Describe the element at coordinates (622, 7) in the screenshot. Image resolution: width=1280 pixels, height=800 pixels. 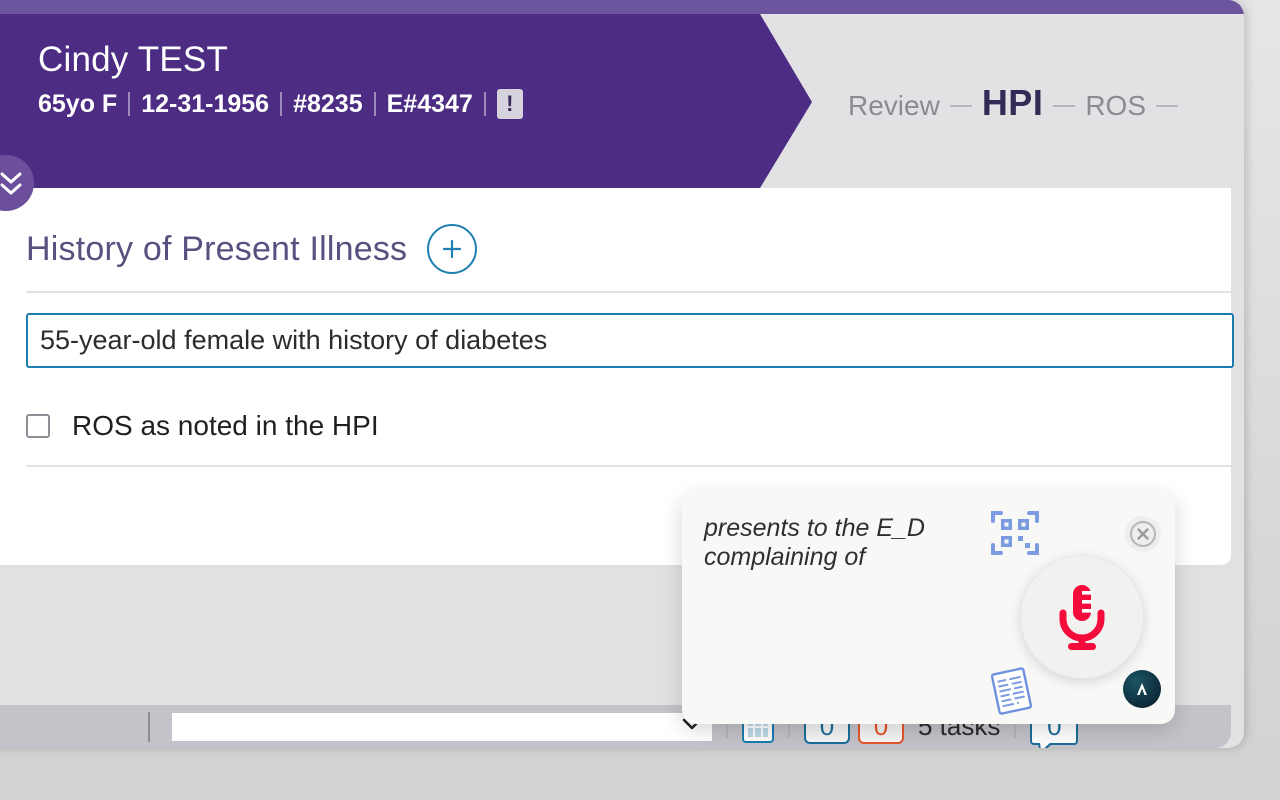
I see `top-purple-strip` at that location.